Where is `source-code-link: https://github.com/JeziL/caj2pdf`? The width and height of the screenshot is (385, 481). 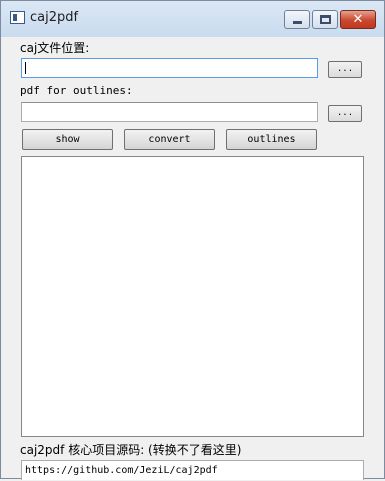 source-code-link: https://github.com/JeziL/caj2pdf is located at coordinates (192, 470).